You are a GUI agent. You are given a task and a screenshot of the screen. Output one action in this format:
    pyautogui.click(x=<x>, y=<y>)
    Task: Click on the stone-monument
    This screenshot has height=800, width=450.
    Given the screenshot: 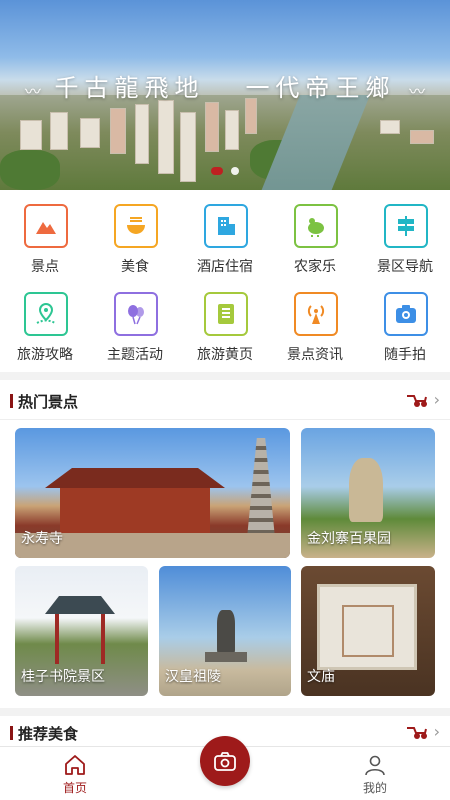 What is the action you would take?
    pyautogui.click(x=366, y=490)
    